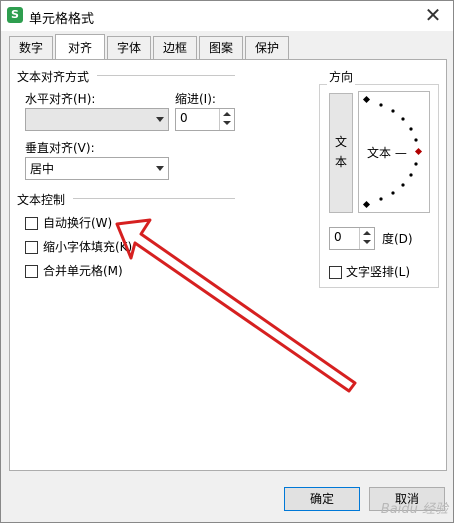  What do you see at coordinates (352, 238) in the screenshot?
I see `degrees-spinner: 0` at bounding box center [352, 238].